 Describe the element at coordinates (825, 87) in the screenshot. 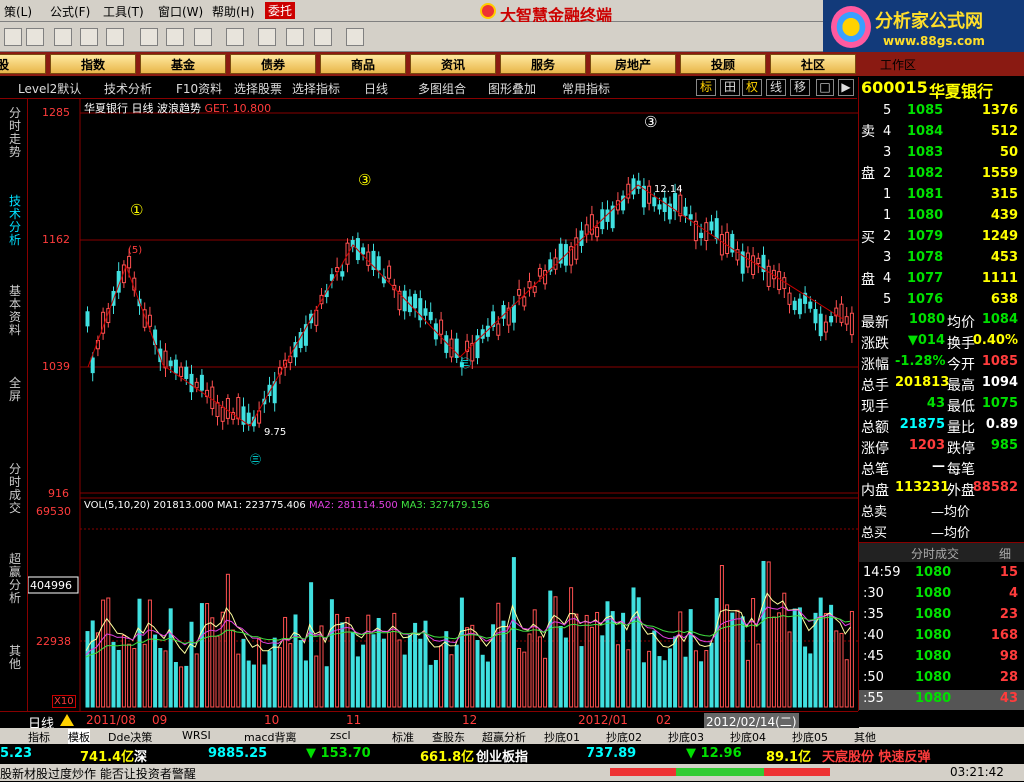

I see `btn-box: □` at that location.